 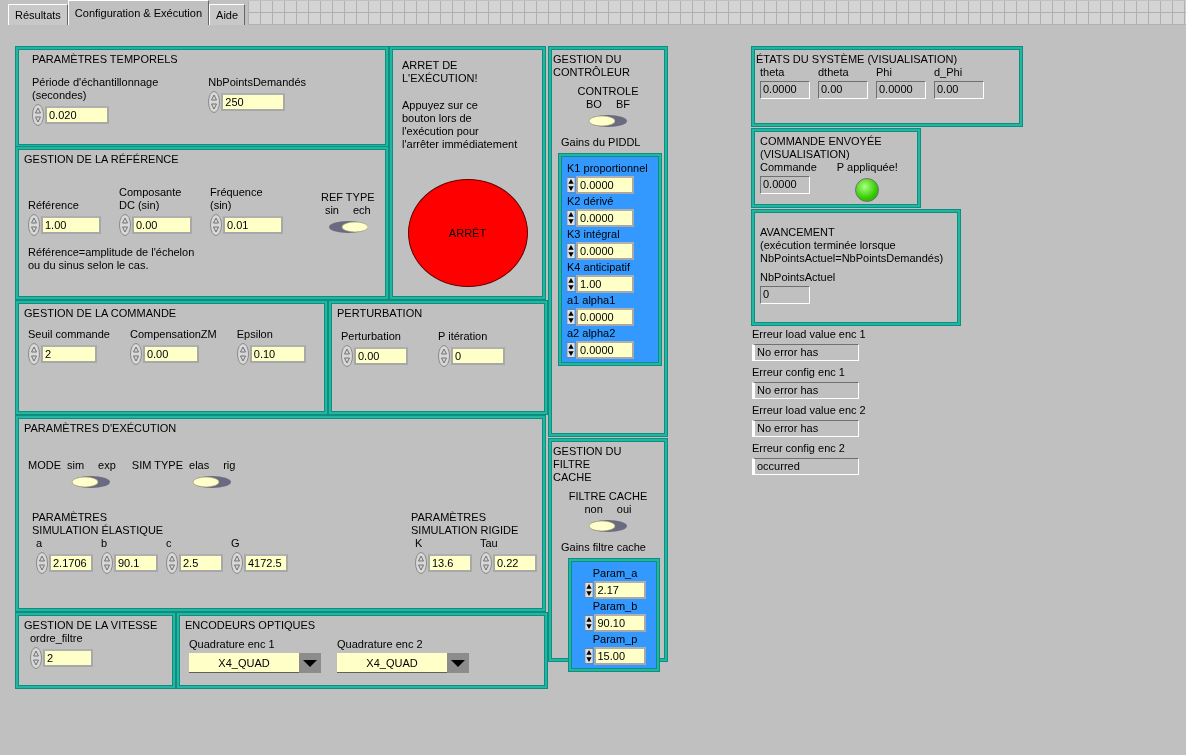 I want to click on panel-title: GESTION DE LA COMMANDE, so click(x=100, y=313).